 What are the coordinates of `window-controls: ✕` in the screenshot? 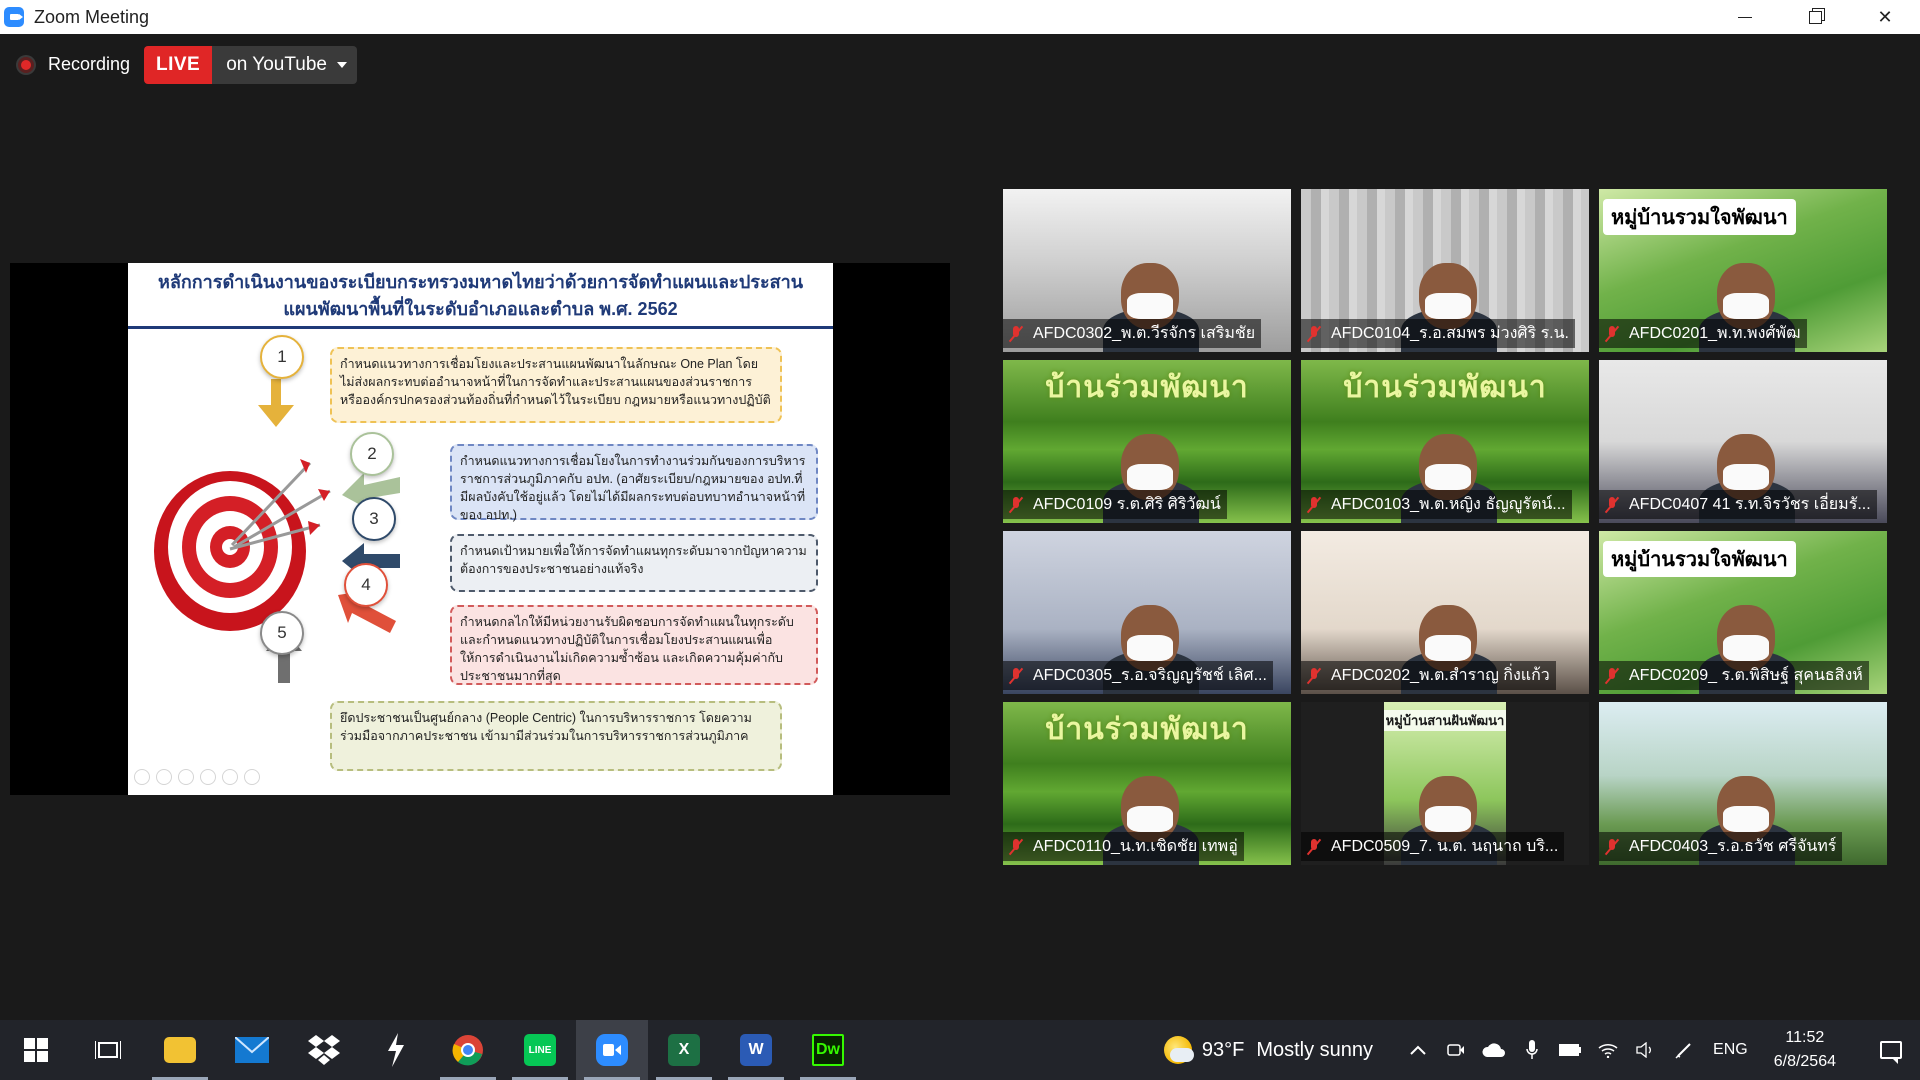 It's located at (1815, 17).